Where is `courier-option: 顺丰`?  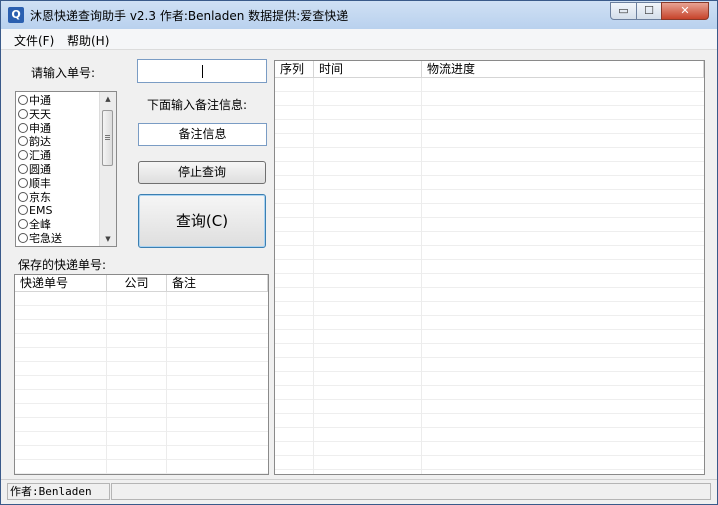 courier-option: 顺丰 is located at coordinates (34, 184).